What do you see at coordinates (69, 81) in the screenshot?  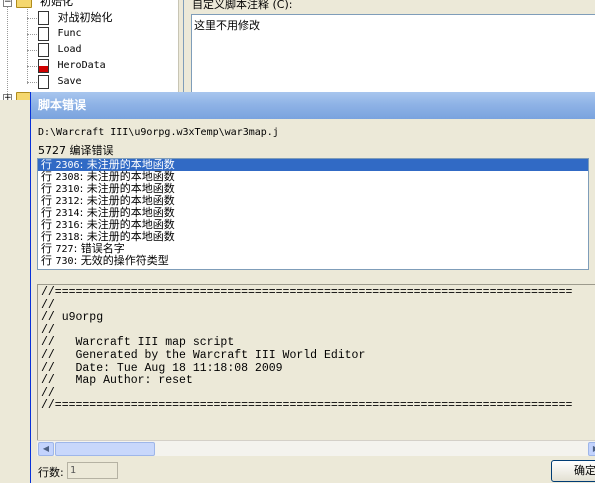 I see `tree-item-label: Save` at bounding box center [69, 81].